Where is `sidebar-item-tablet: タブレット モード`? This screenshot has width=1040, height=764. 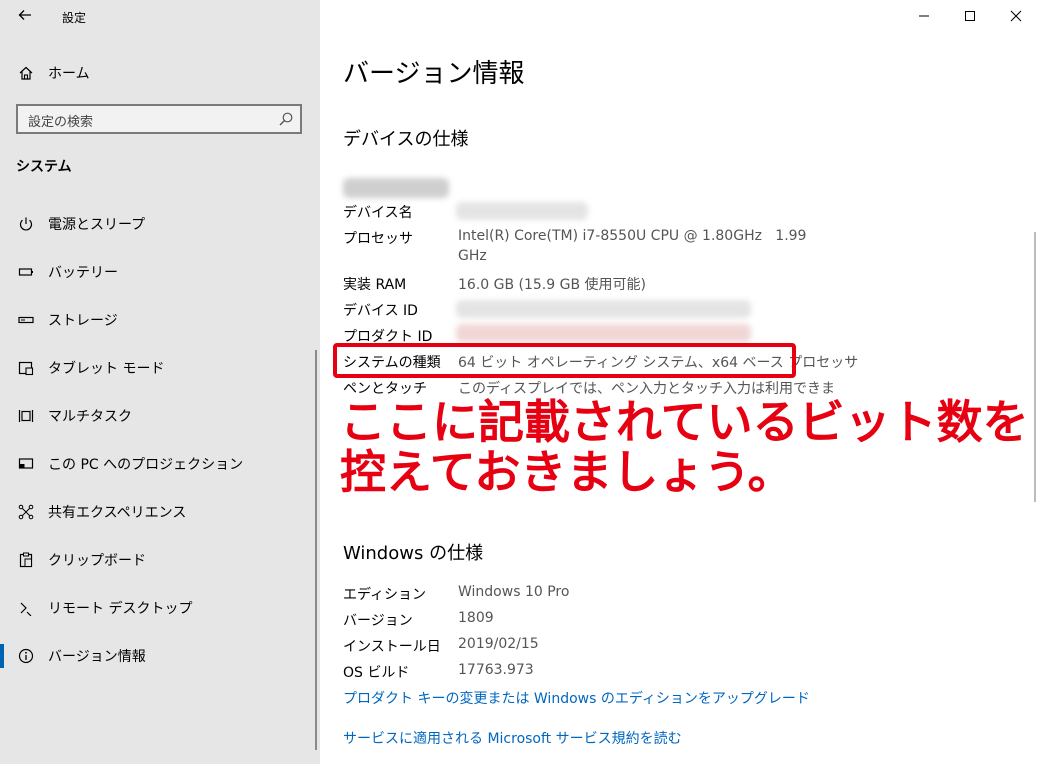
sidebar-item-tablet: タブレット モード is located at coordinates (90, 368).